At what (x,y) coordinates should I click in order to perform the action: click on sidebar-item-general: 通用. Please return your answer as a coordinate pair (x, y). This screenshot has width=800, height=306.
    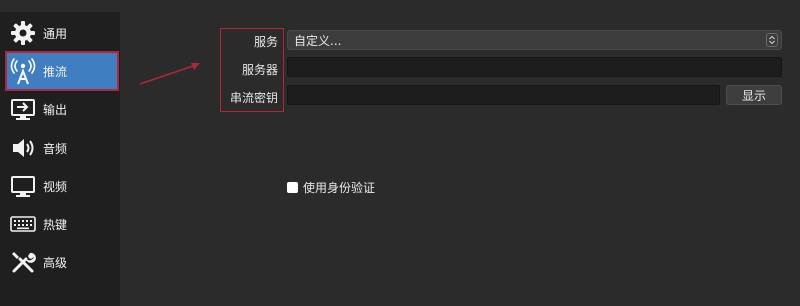
    Looking at the image, I should click on (62, 33).